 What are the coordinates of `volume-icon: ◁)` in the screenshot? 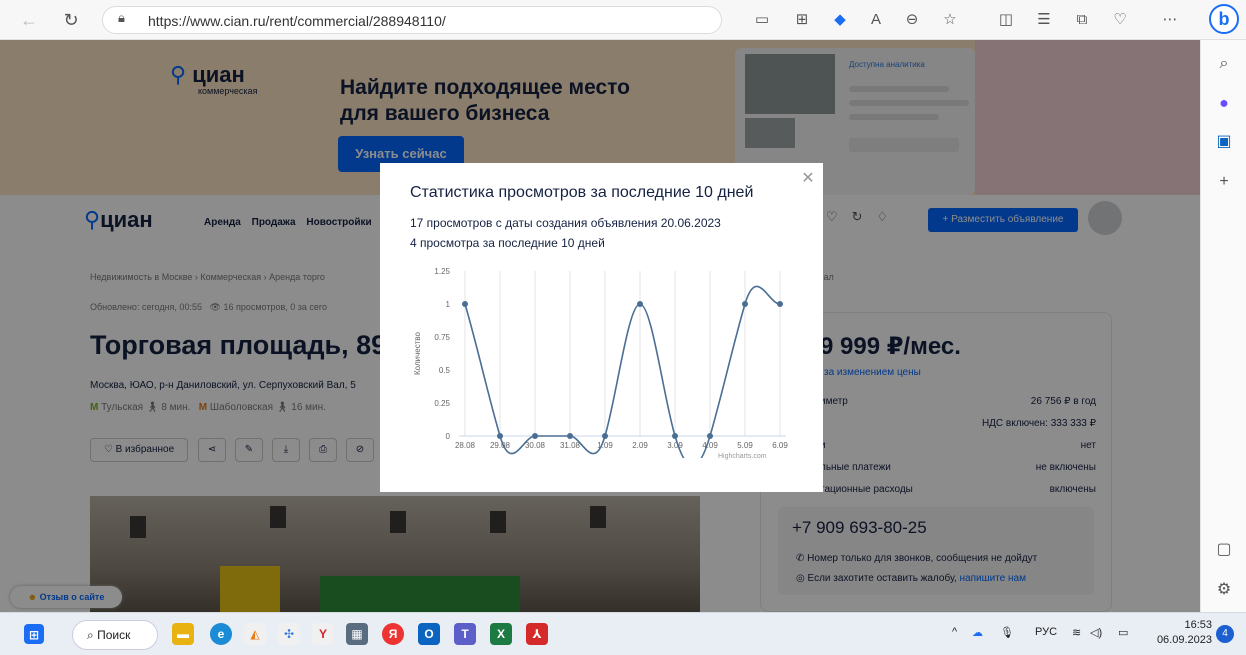 It's located at (1096, 632).